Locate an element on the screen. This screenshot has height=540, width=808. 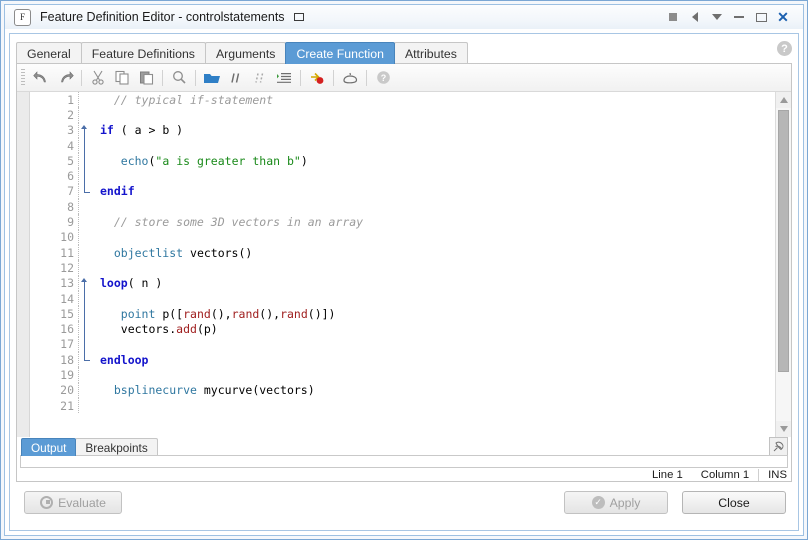
output-content is located at coordinates (404, 461).